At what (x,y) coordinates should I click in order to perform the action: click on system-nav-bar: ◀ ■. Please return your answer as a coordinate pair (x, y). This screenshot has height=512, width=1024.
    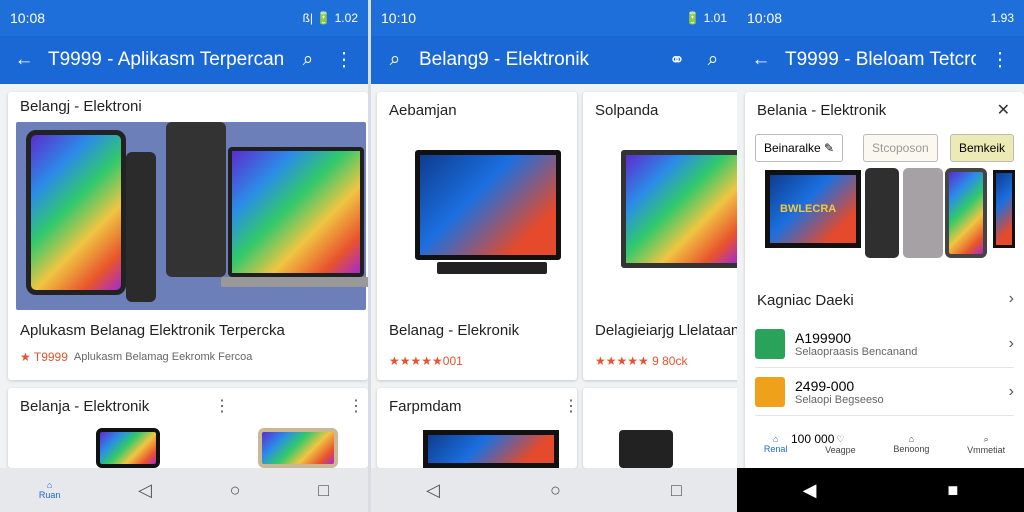
    Looking at the image, I should click on (880, 490).